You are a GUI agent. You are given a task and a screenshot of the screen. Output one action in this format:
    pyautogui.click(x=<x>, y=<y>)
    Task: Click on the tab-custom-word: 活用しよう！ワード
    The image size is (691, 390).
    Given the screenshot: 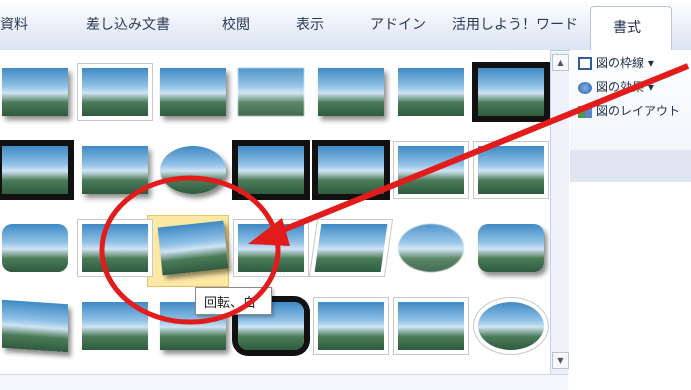 What is the action you would take?
    pyautogui.click(x=515, y=24)
    